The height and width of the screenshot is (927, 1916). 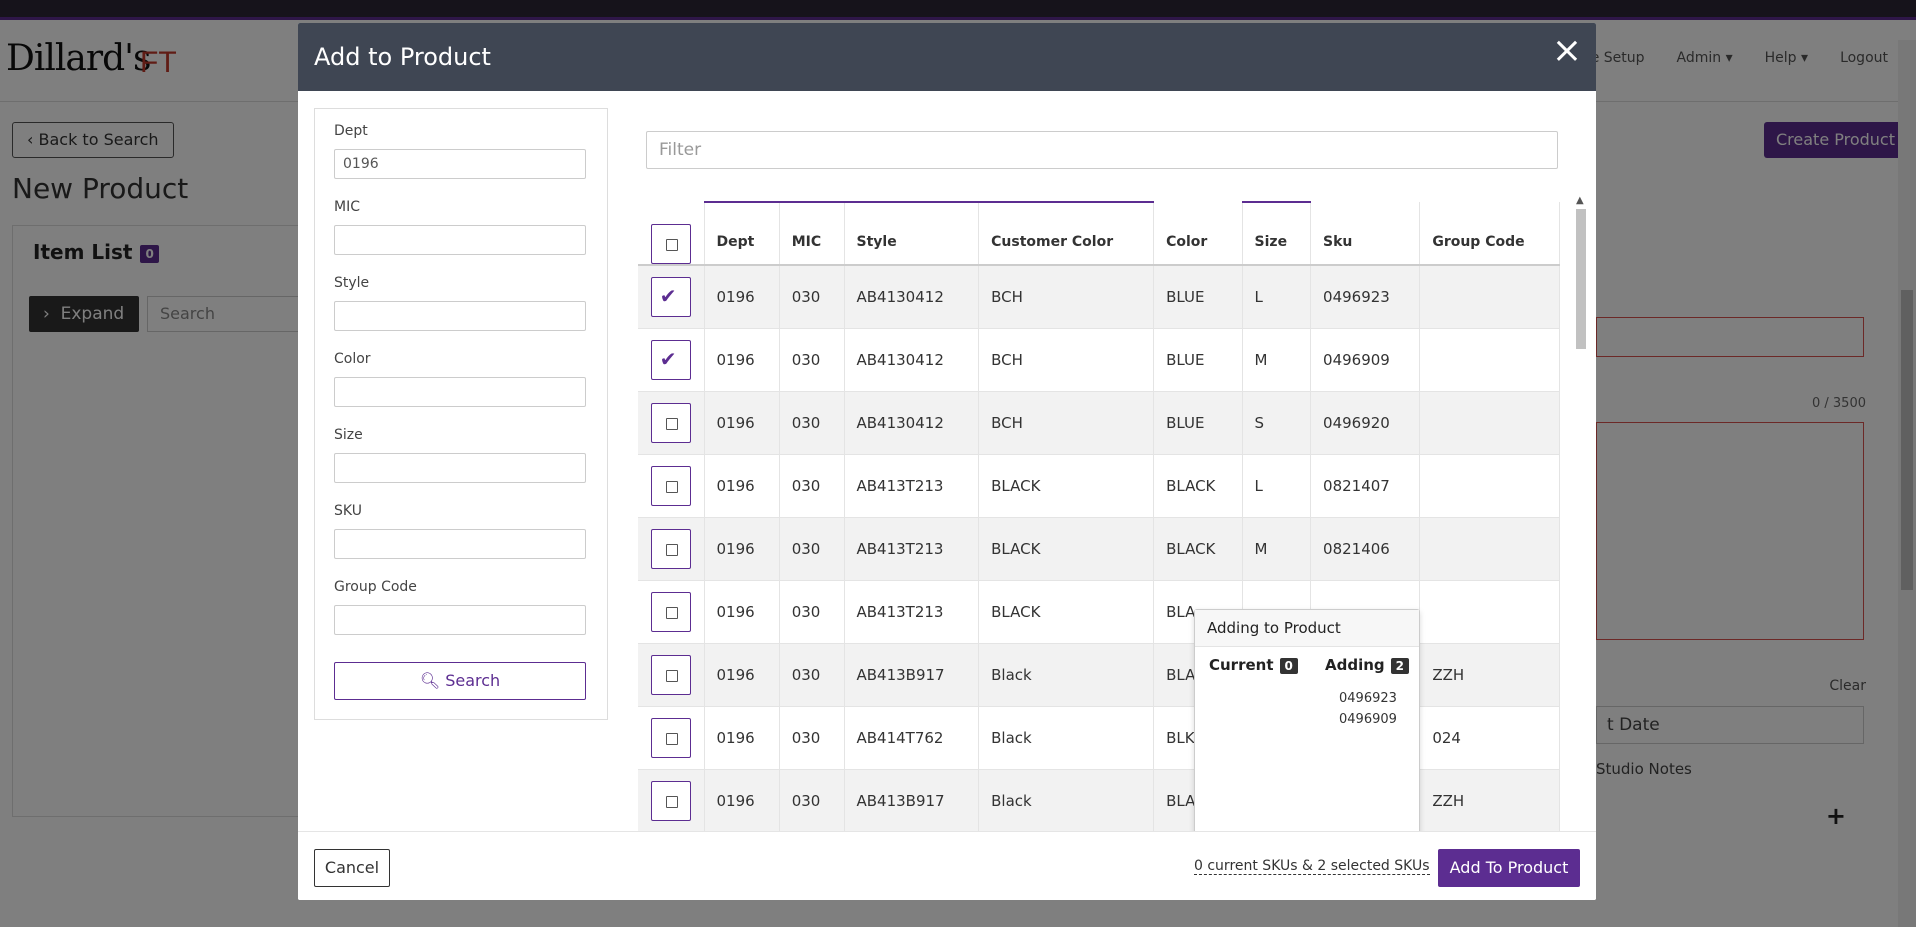 I want to click on sku-input, so click(x=460, y=544).